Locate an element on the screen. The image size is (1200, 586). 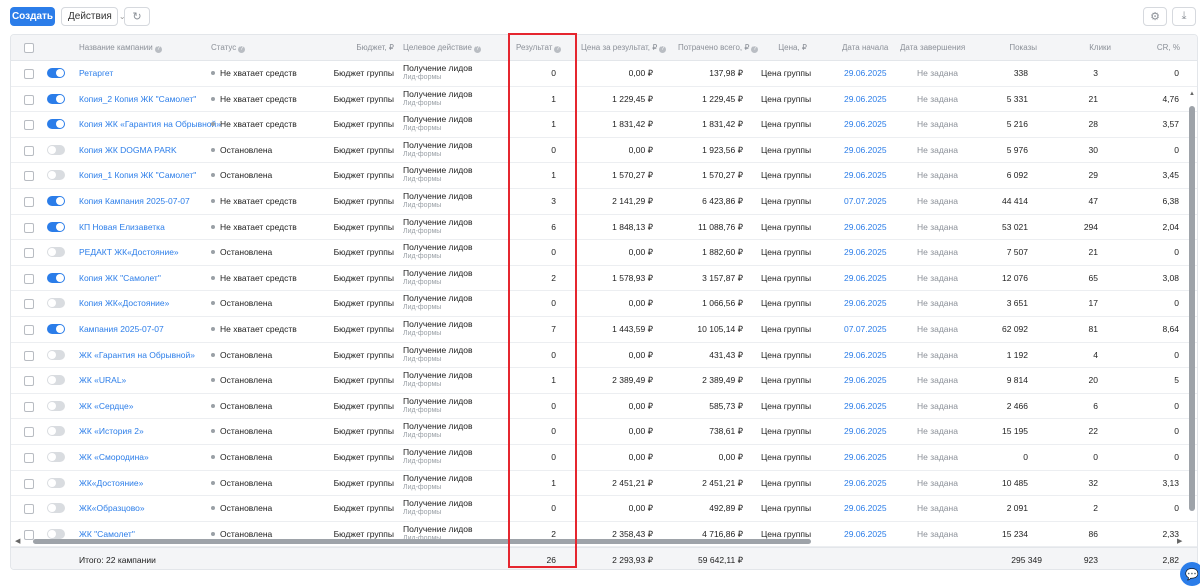
scroll-left-icon: ◀ is located at coordinates (17, 541).